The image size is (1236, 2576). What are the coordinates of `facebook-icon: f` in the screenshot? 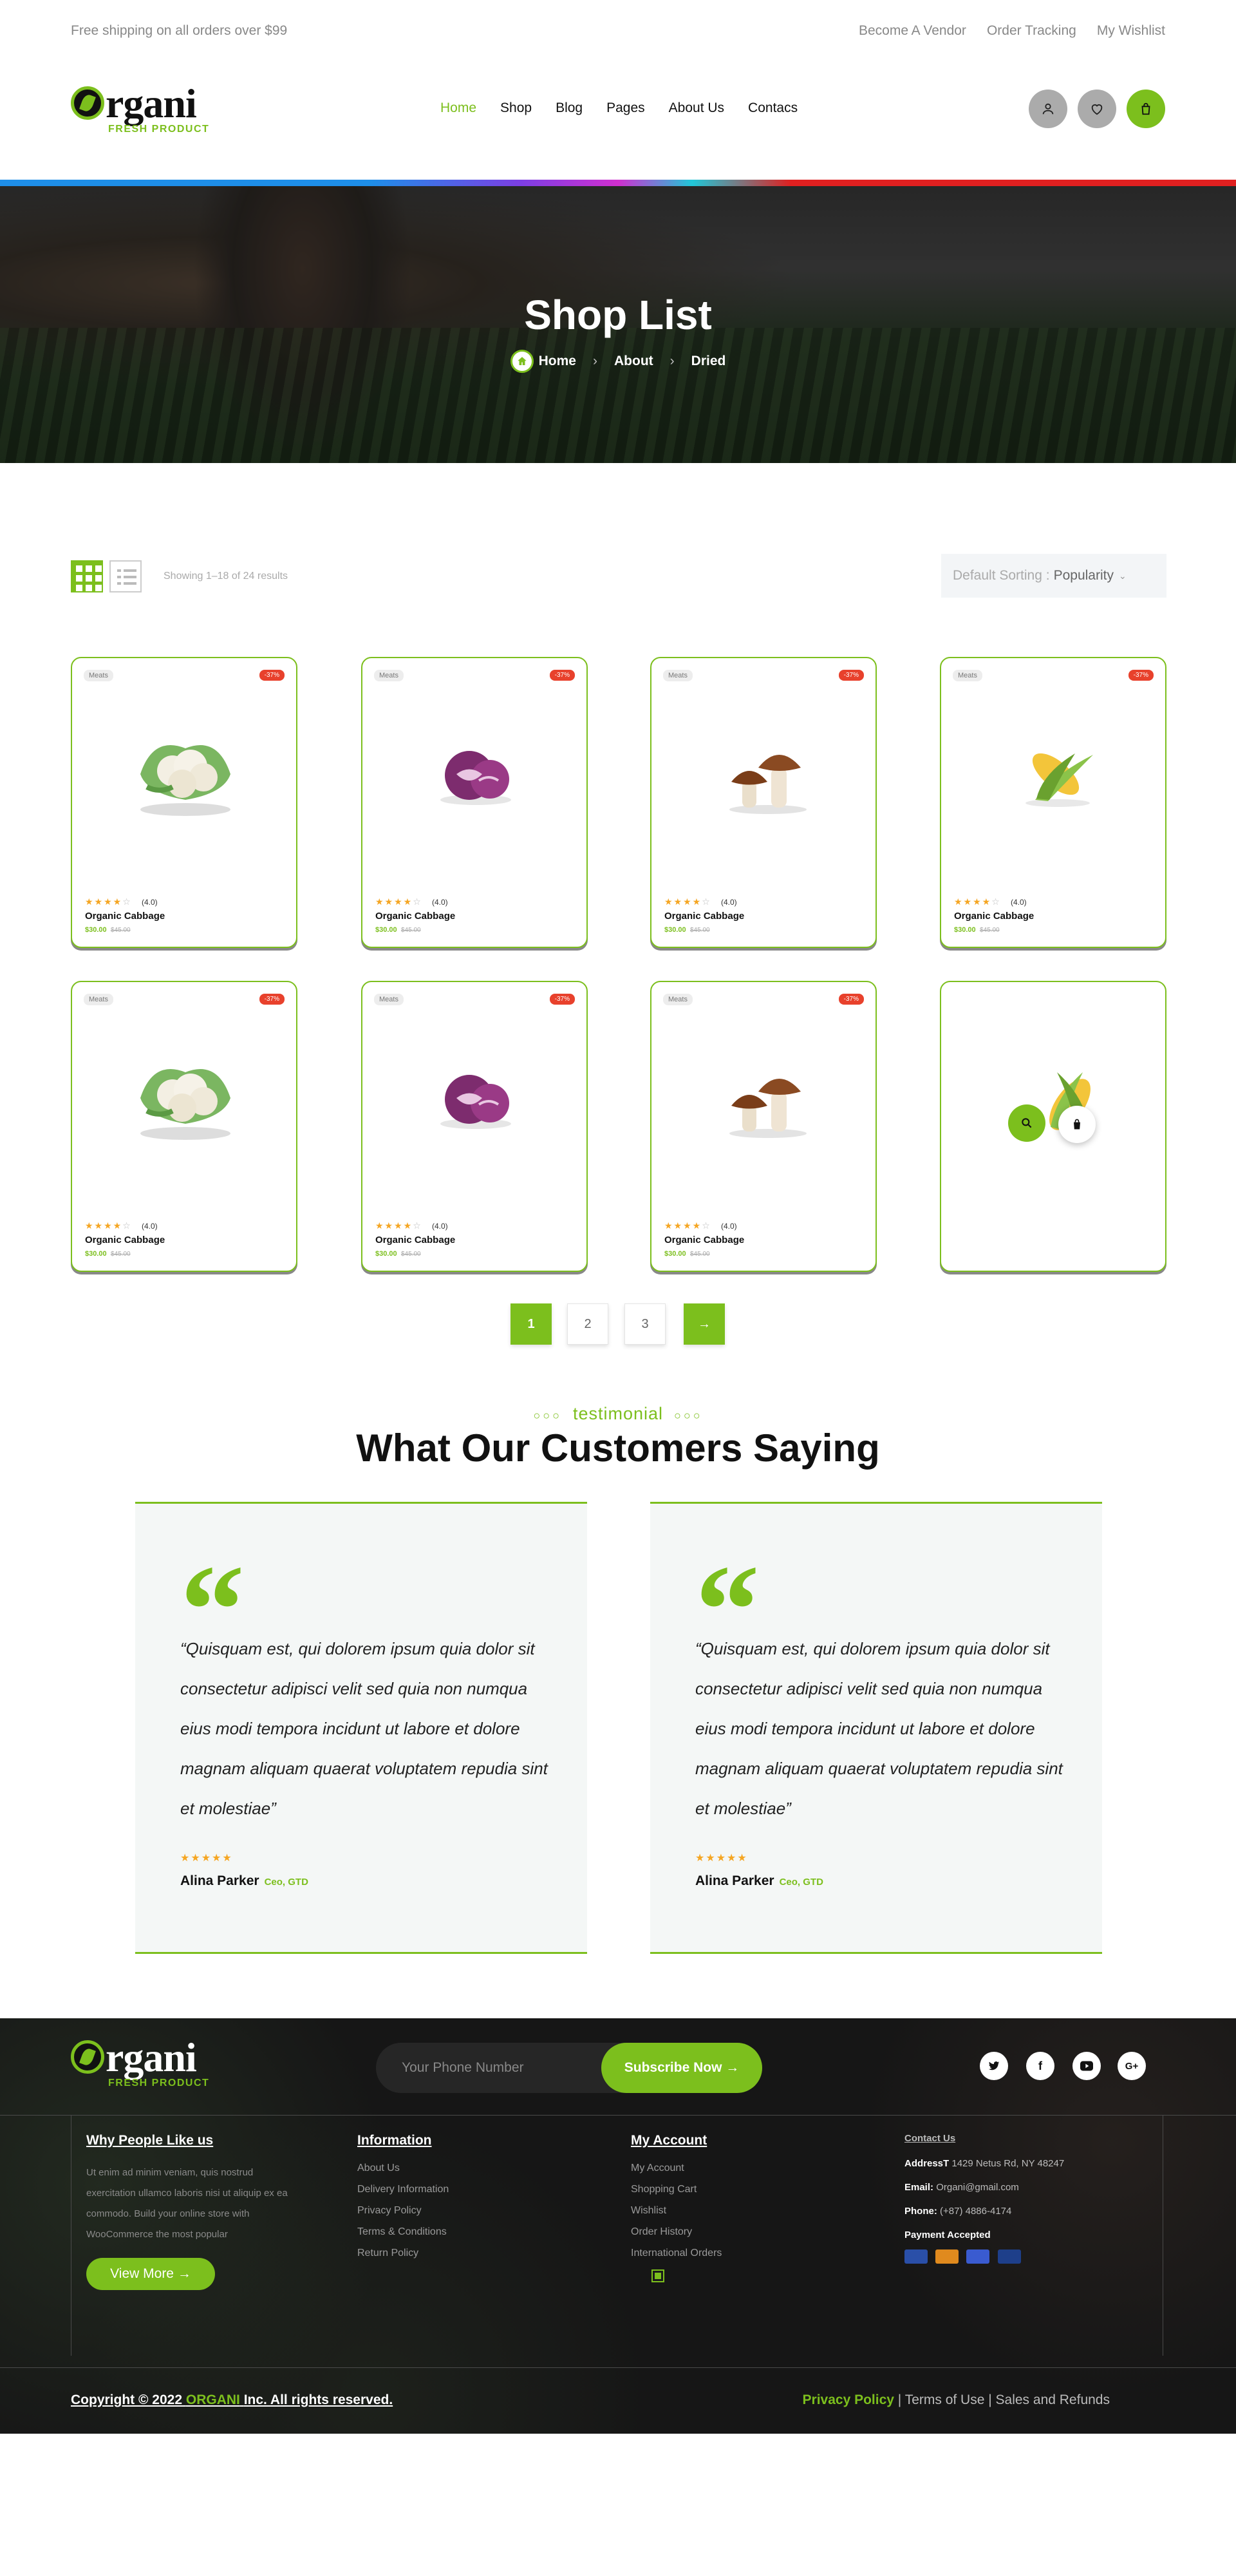 It's located at (1040, 2066).